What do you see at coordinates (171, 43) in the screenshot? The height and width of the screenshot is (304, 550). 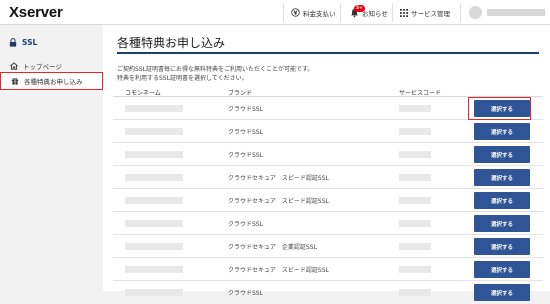 I see `page-title: 各種特典お申し込み` at bounding box center [171, 43].